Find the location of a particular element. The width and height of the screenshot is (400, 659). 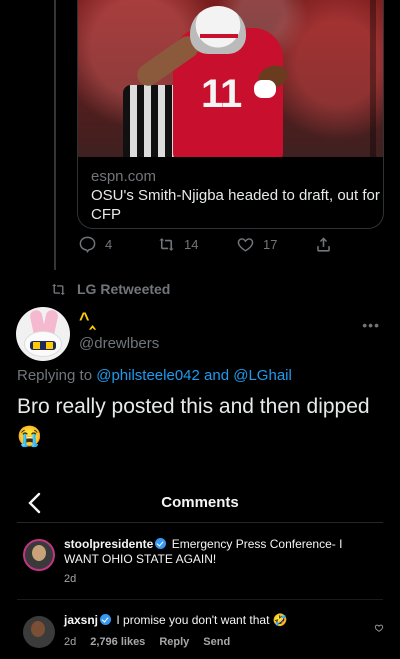

image-edge-shadow is located at coordinates (373, 78).